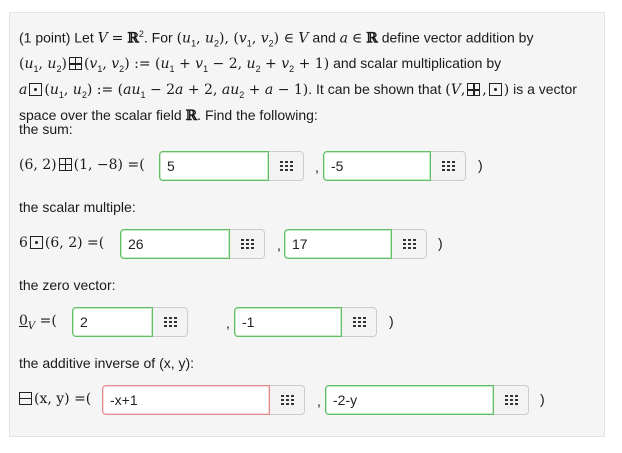 The image size is (622, 453). I want to click on sum-row: (6, 2) (1, −8) =( 5 , -5 ), so click(259, 166).